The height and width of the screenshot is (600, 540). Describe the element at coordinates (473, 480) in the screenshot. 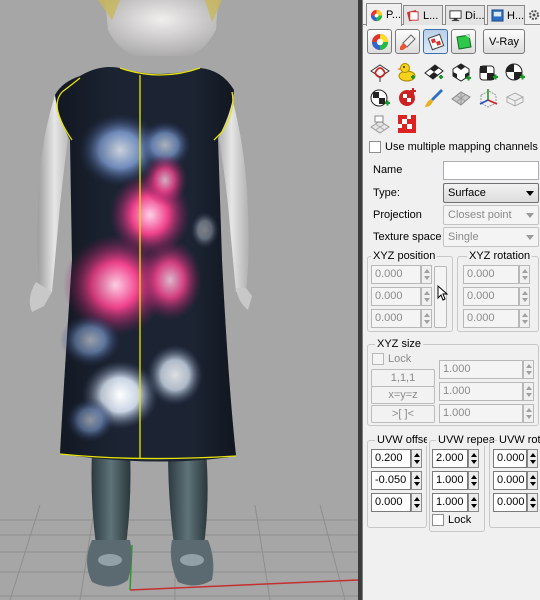

I see `repeat-v-spinner` at that location.